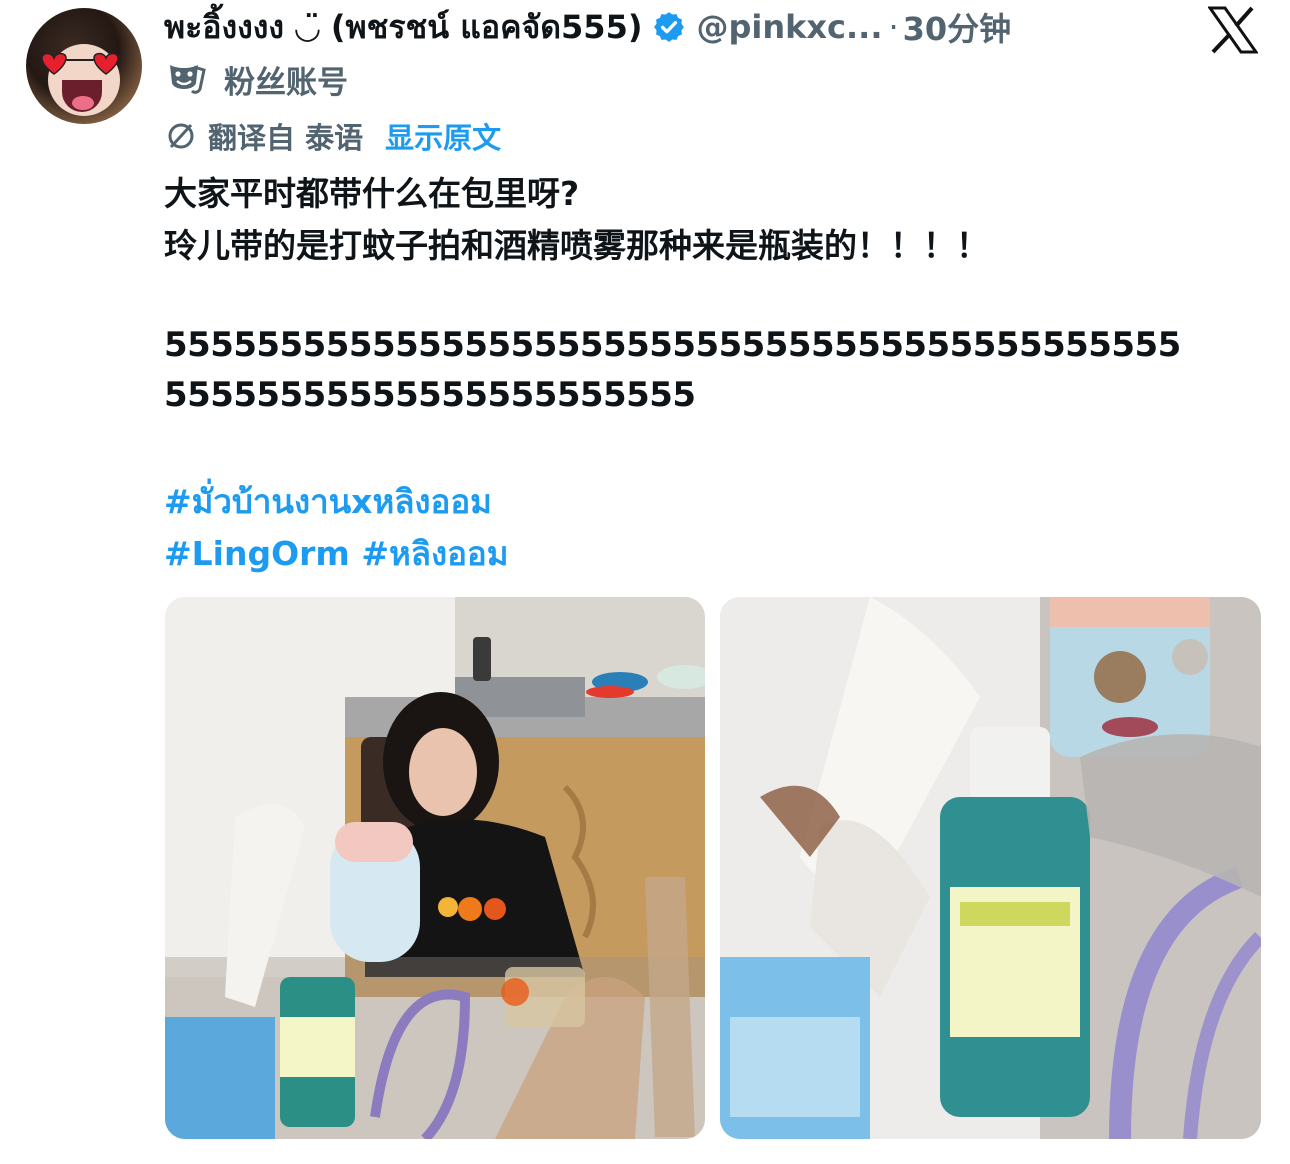 The image size is (1290, 1164). Describe the element at coordinates (188, 79) in the screenshot. I see `theater-mask-icon` at that location.